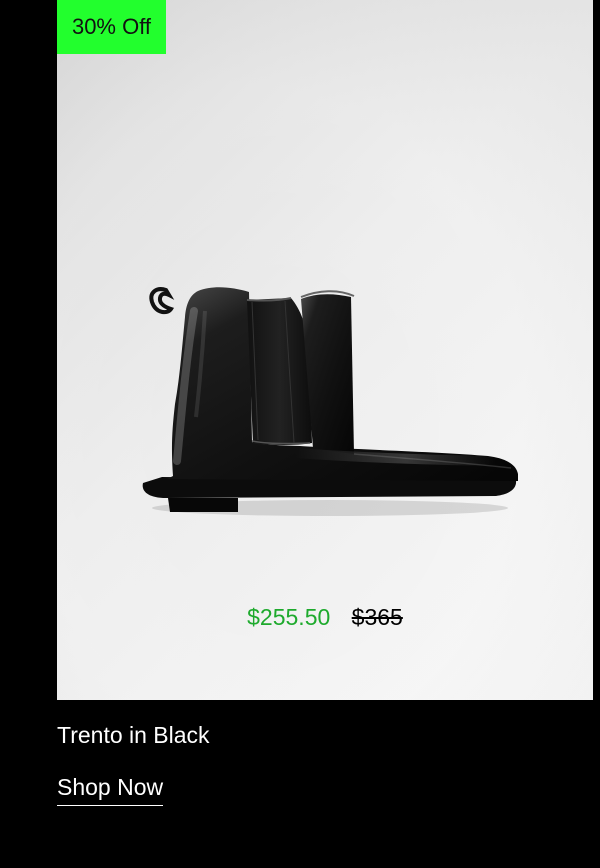 This screenshot has height=868, width=600. What do you see at coordinates (377, 617) in the screenshot?
I see `original-price: $365` at bounding box center [377, 617].